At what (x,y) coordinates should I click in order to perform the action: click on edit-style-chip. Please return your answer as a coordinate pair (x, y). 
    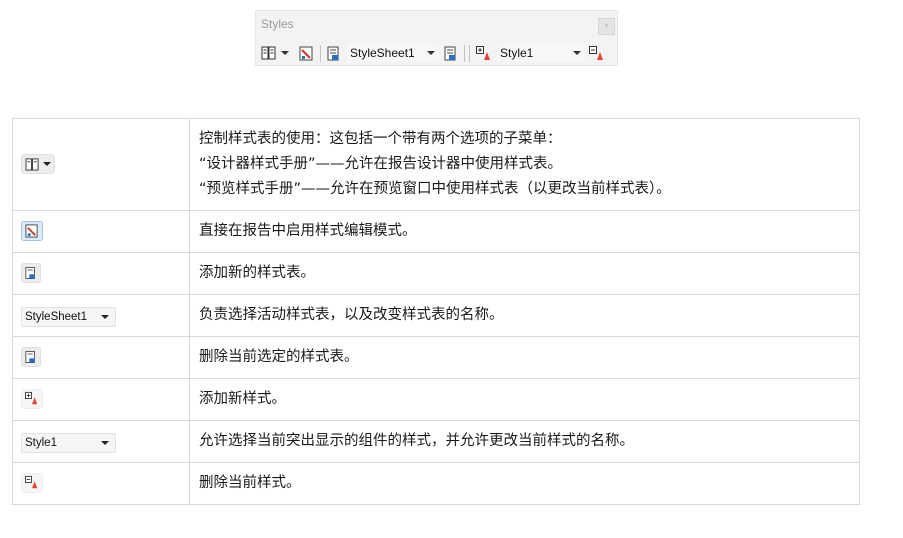
    Looking at the image, I should click on (32, 231).